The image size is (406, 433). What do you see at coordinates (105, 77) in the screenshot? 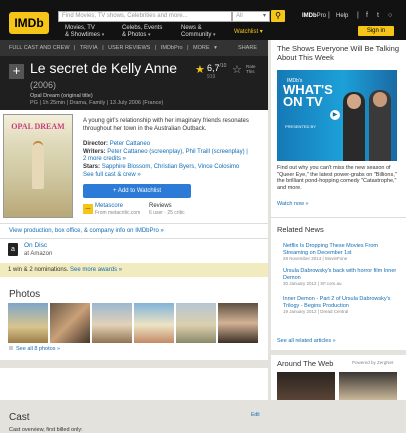
I see `page-title: Le secret de Kelly Anne (2006)` at bounding box center [105, 77].